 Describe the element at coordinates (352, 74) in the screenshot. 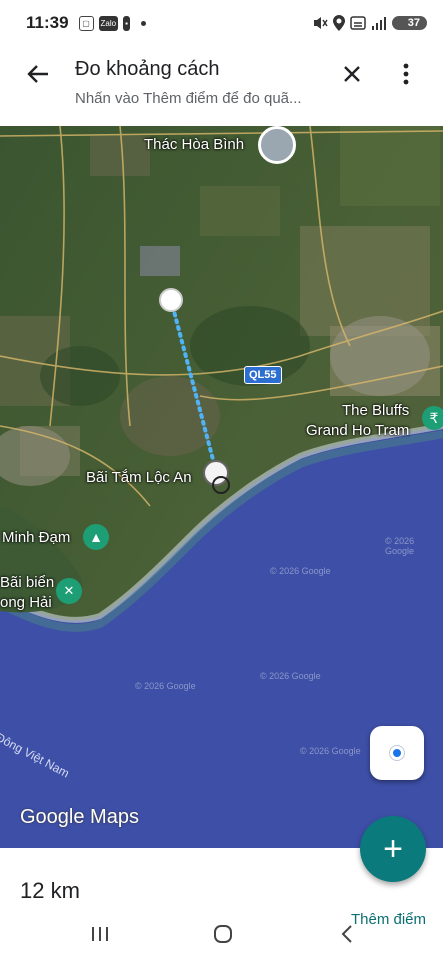

I see `close-icon` at that location.